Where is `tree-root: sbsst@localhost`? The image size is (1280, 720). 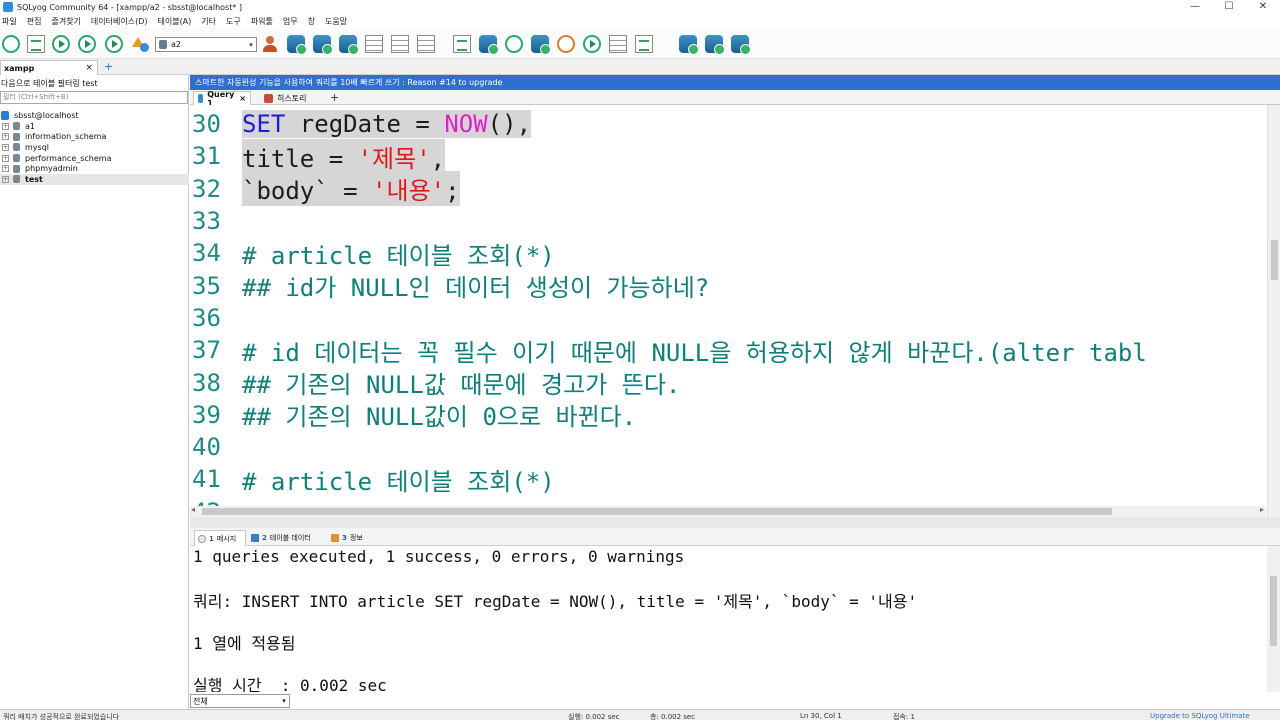 tree-root: sbsst@localhost is located at coordinates (94, 115).